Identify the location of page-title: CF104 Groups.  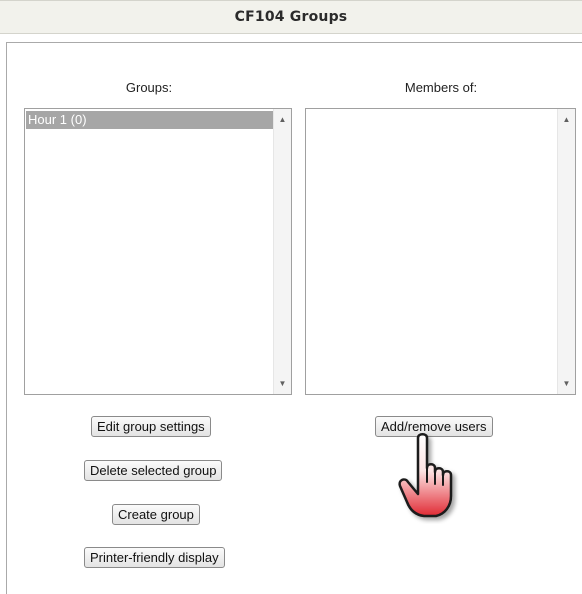
(291, 17).